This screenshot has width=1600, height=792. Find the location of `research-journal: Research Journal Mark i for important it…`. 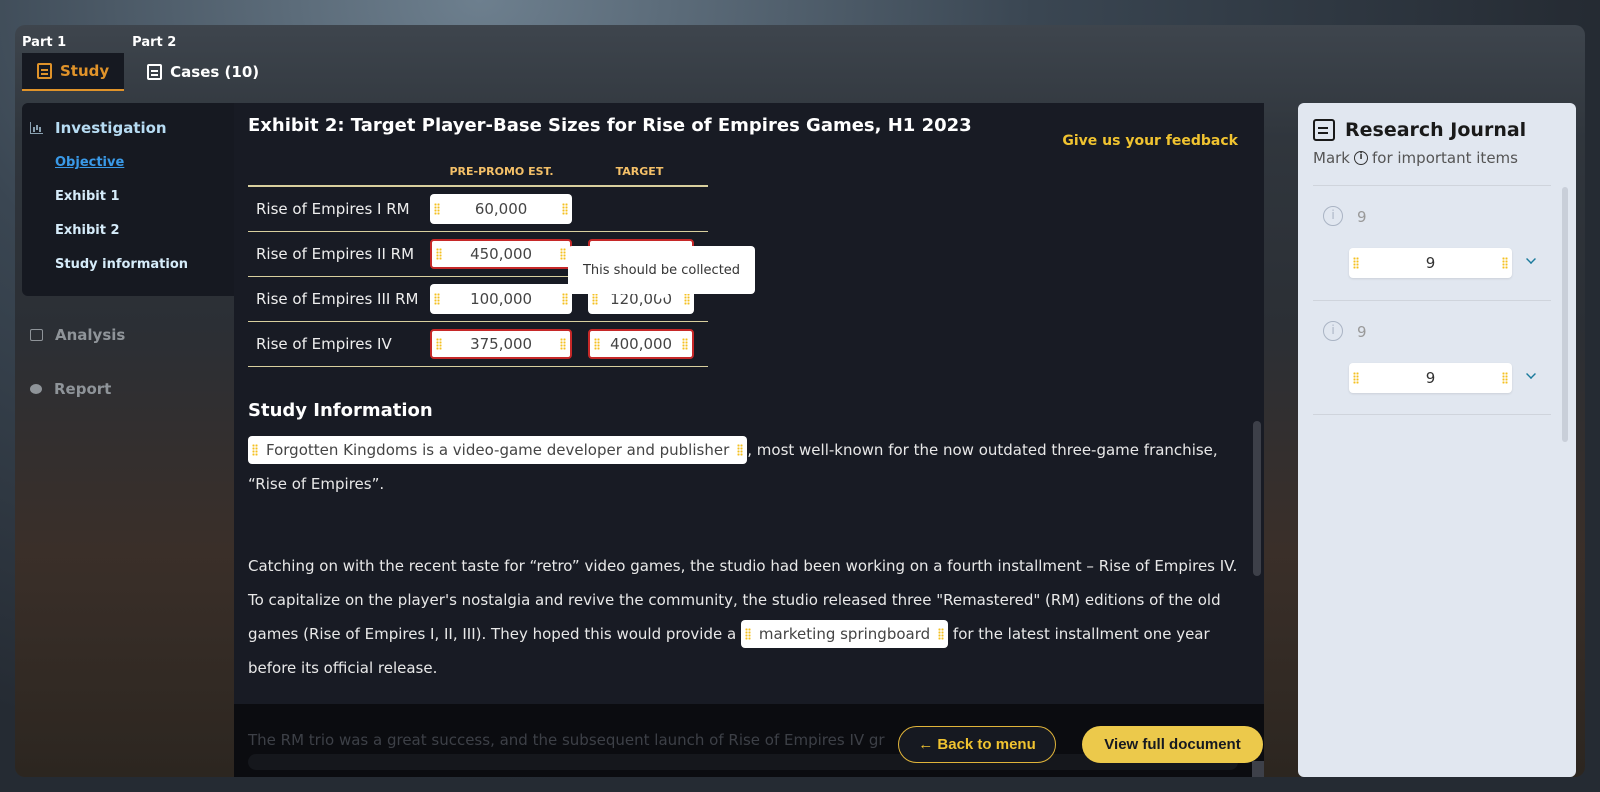

research-journal: Research Journal Mark i for important it… is located at coordinates (1437, 440).